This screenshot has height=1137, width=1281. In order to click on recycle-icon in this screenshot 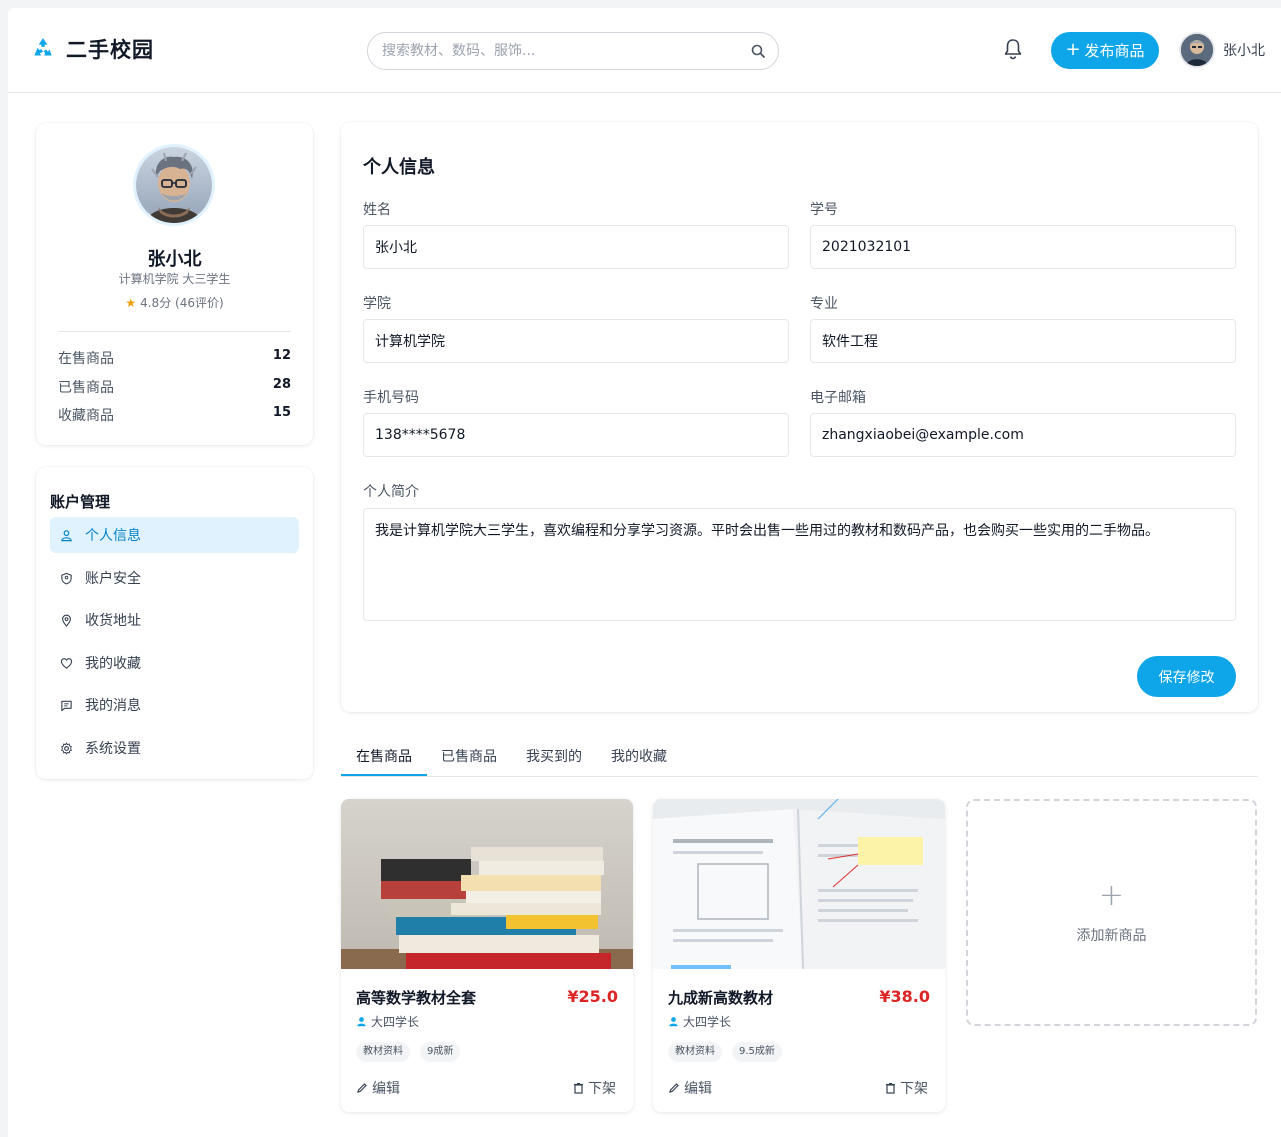, I will do `click(43, 47)`.